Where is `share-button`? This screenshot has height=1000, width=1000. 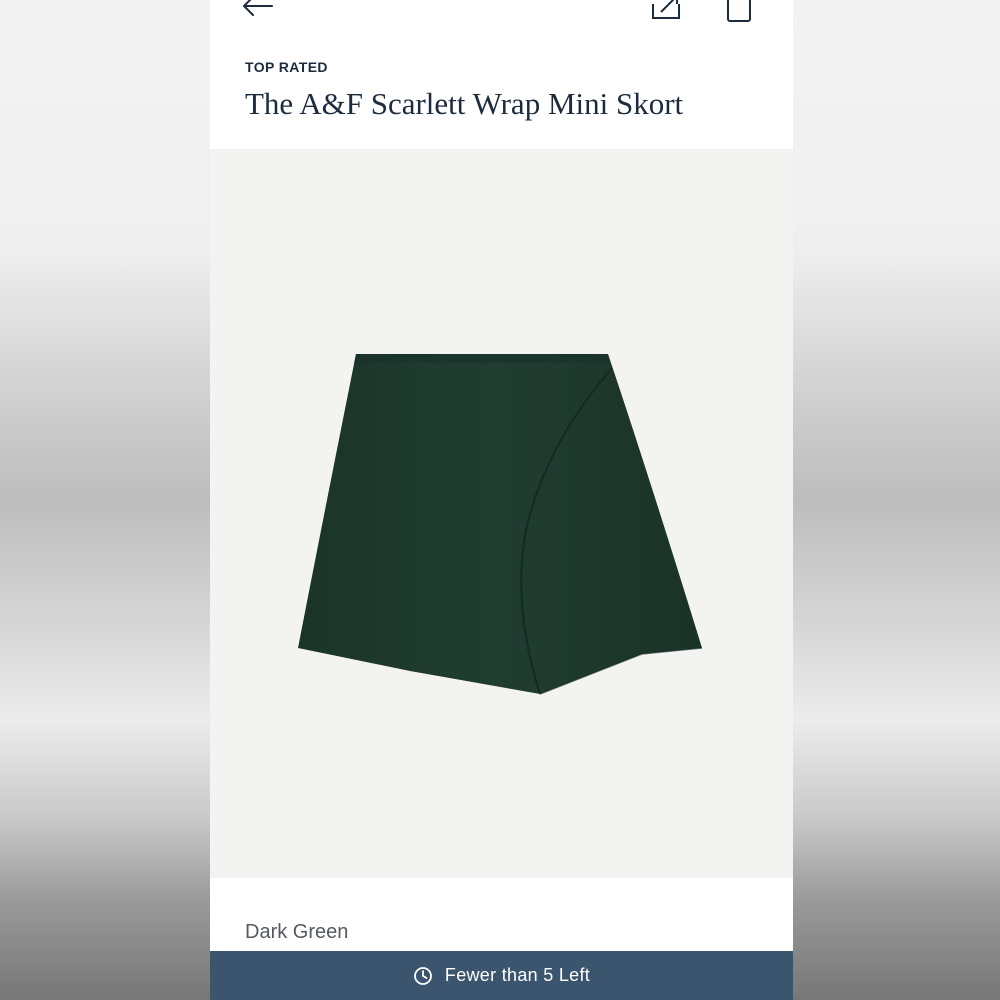
share-button is located at coordinates (666, 12).